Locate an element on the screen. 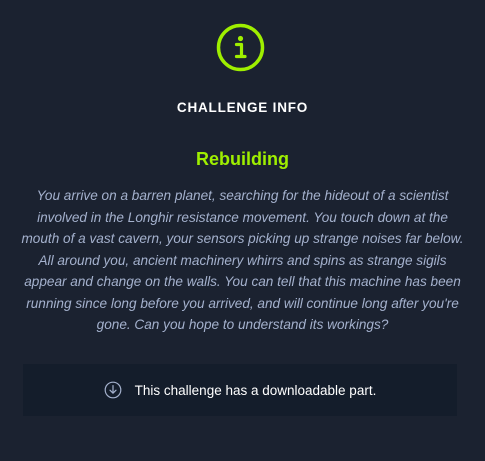  challenge-name: Rebuilding is located at coordinates (242, 159).